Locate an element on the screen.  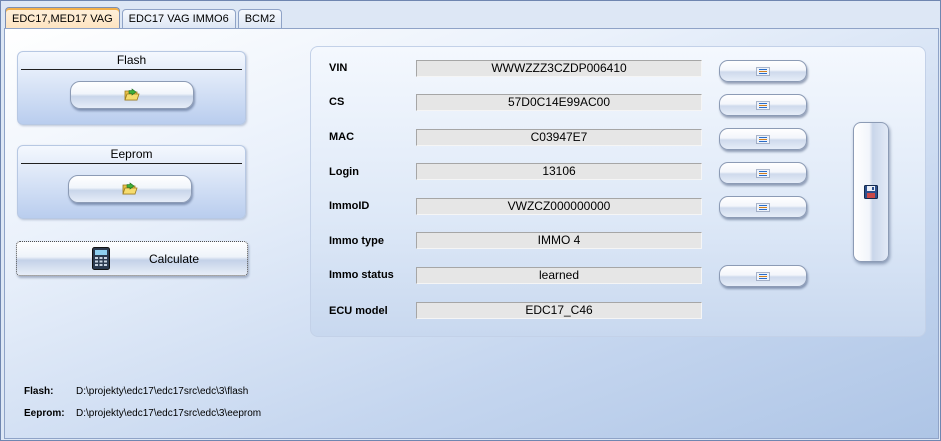
mac-label: MAC is located at coordinates (342, 137).